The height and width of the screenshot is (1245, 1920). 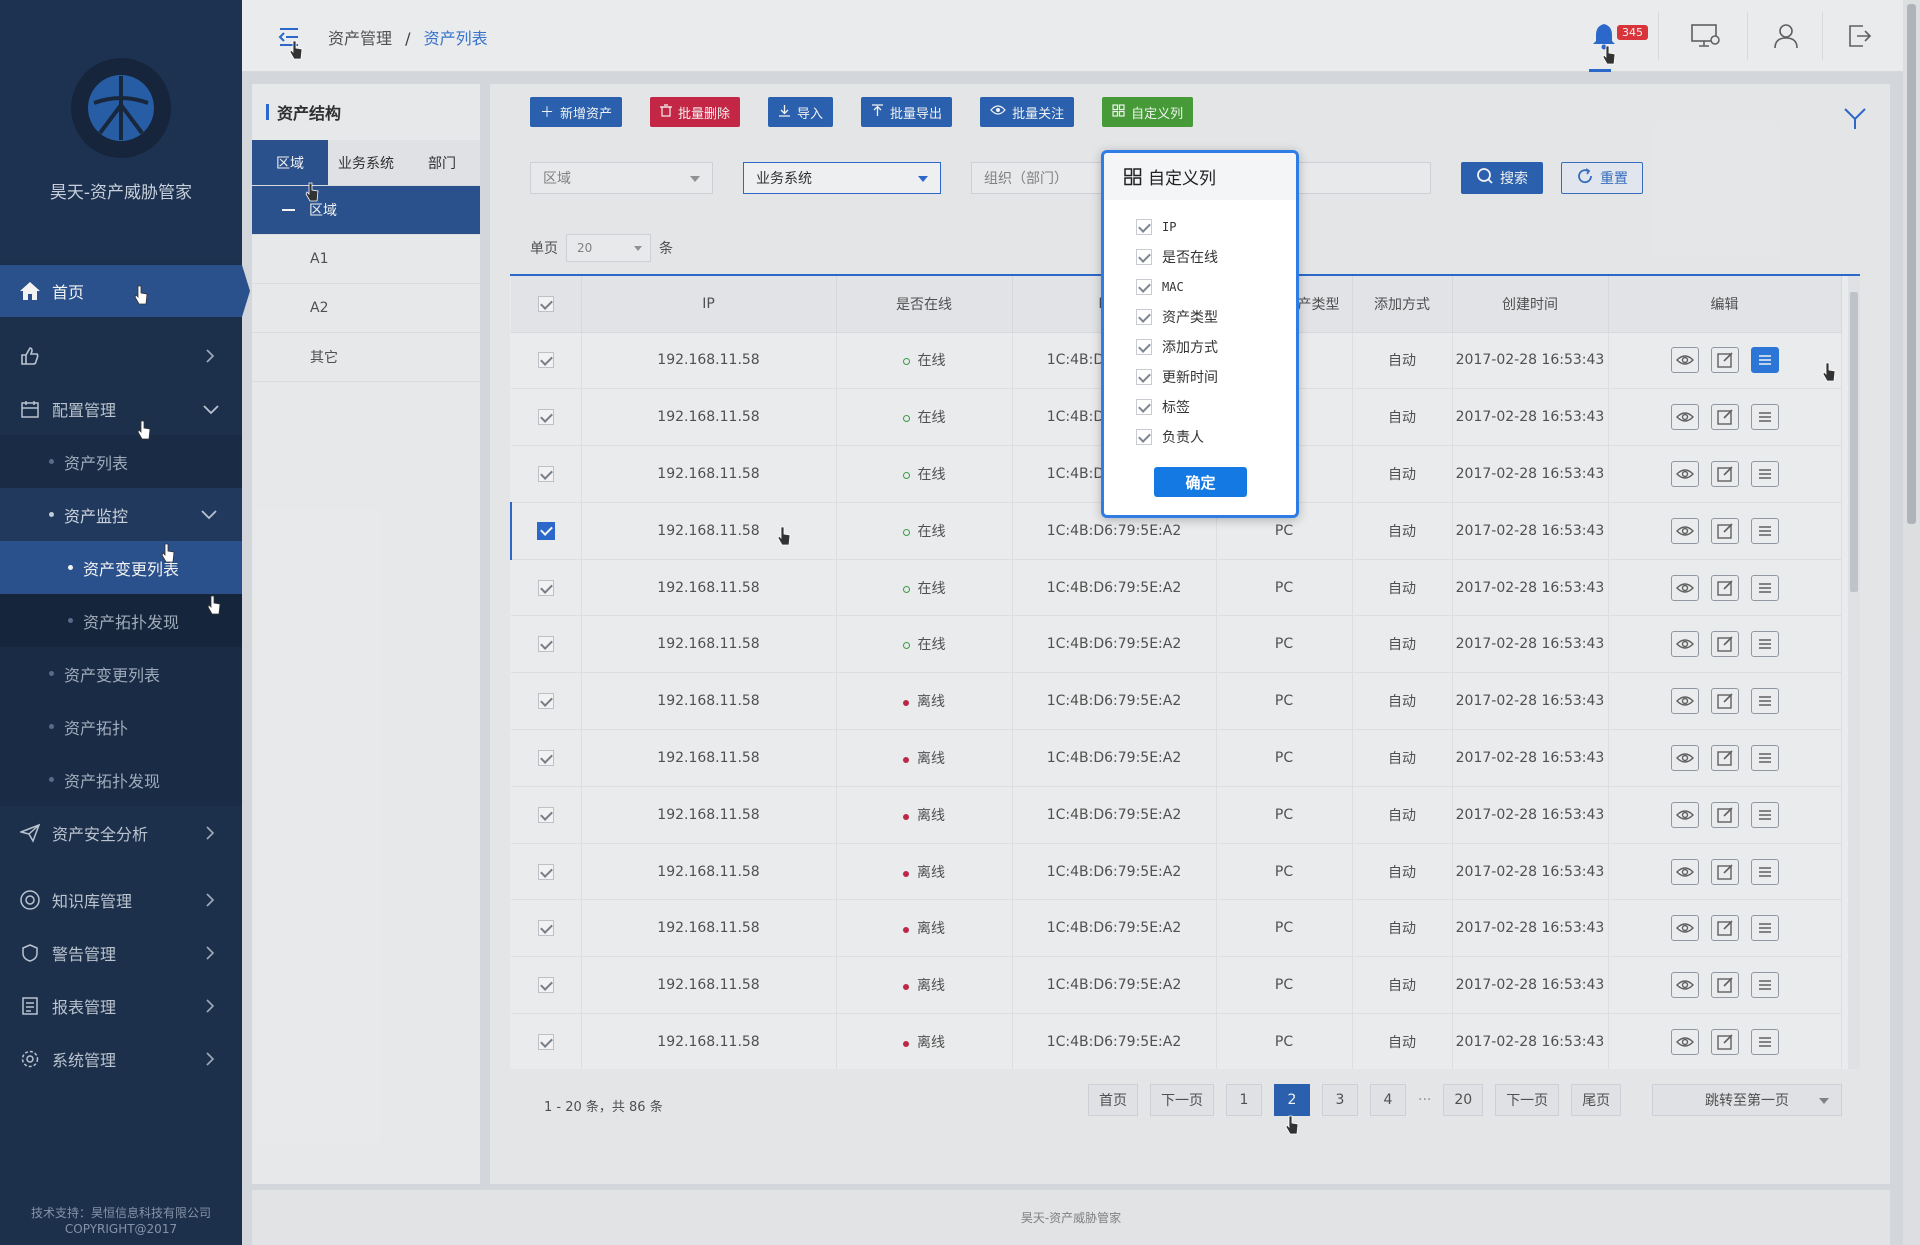 What do you see at coordinates (1200, 377) in the screenshot?
I see `column-option: 更新时间` at bounding box center [1200, 377].